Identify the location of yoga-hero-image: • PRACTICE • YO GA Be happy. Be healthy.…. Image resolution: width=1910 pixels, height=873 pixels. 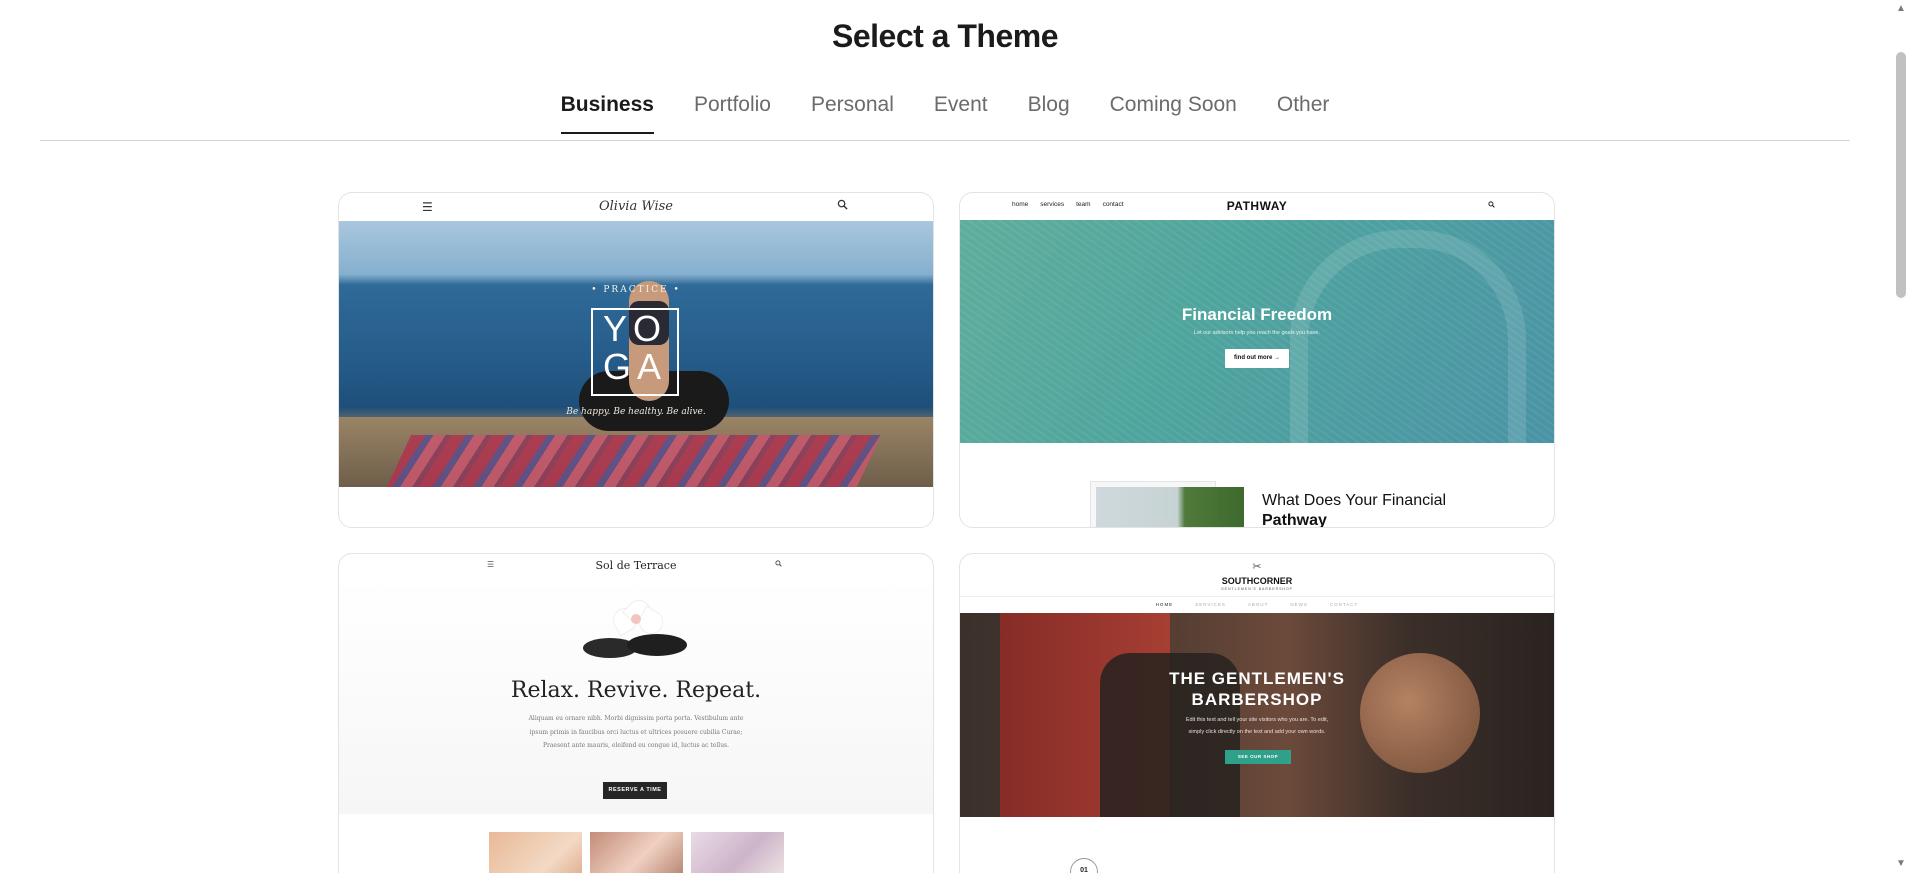
(636, 354).